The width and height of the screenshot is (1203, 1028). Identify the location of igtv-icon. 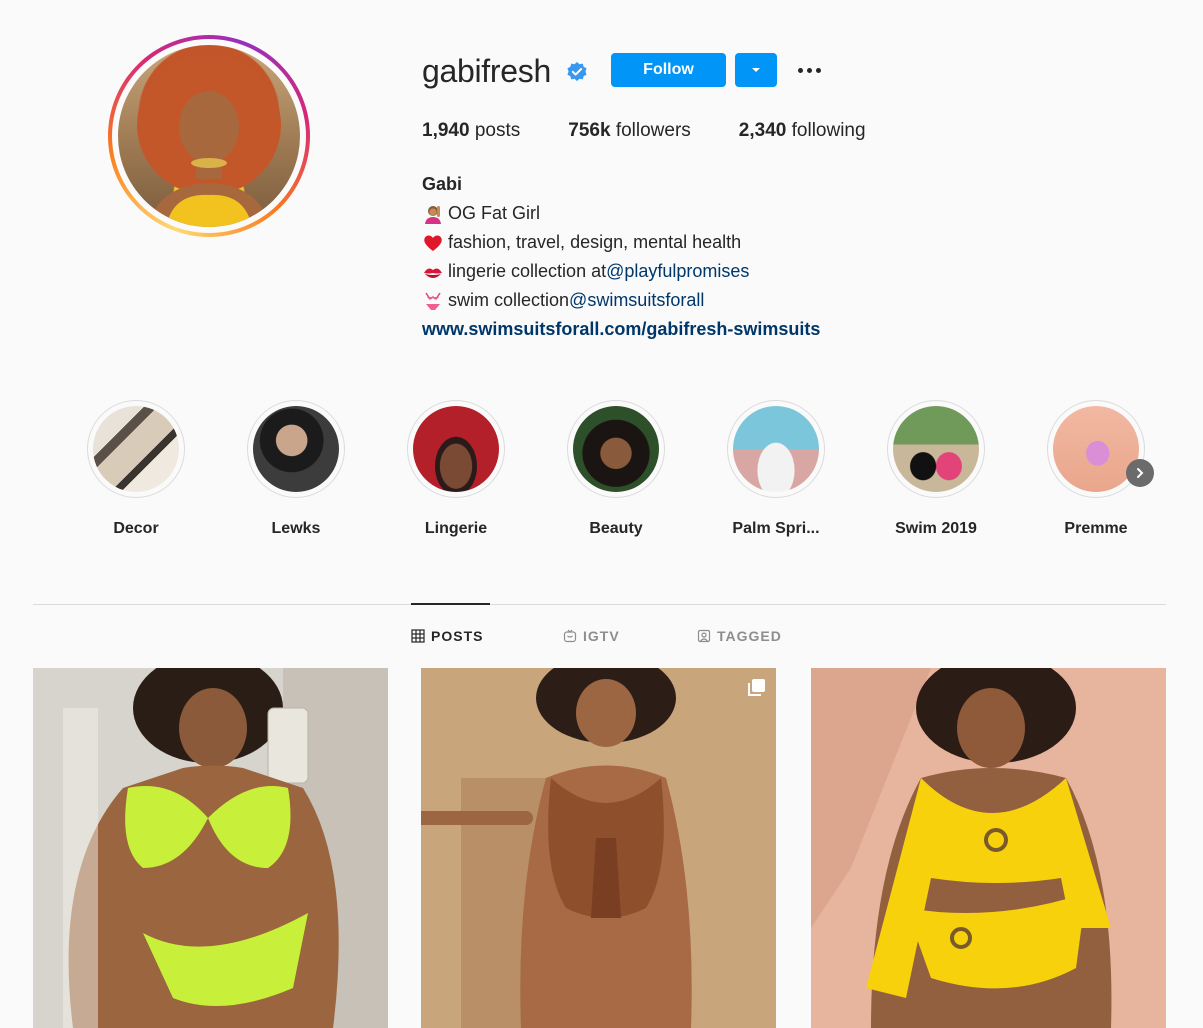
(570, 636).